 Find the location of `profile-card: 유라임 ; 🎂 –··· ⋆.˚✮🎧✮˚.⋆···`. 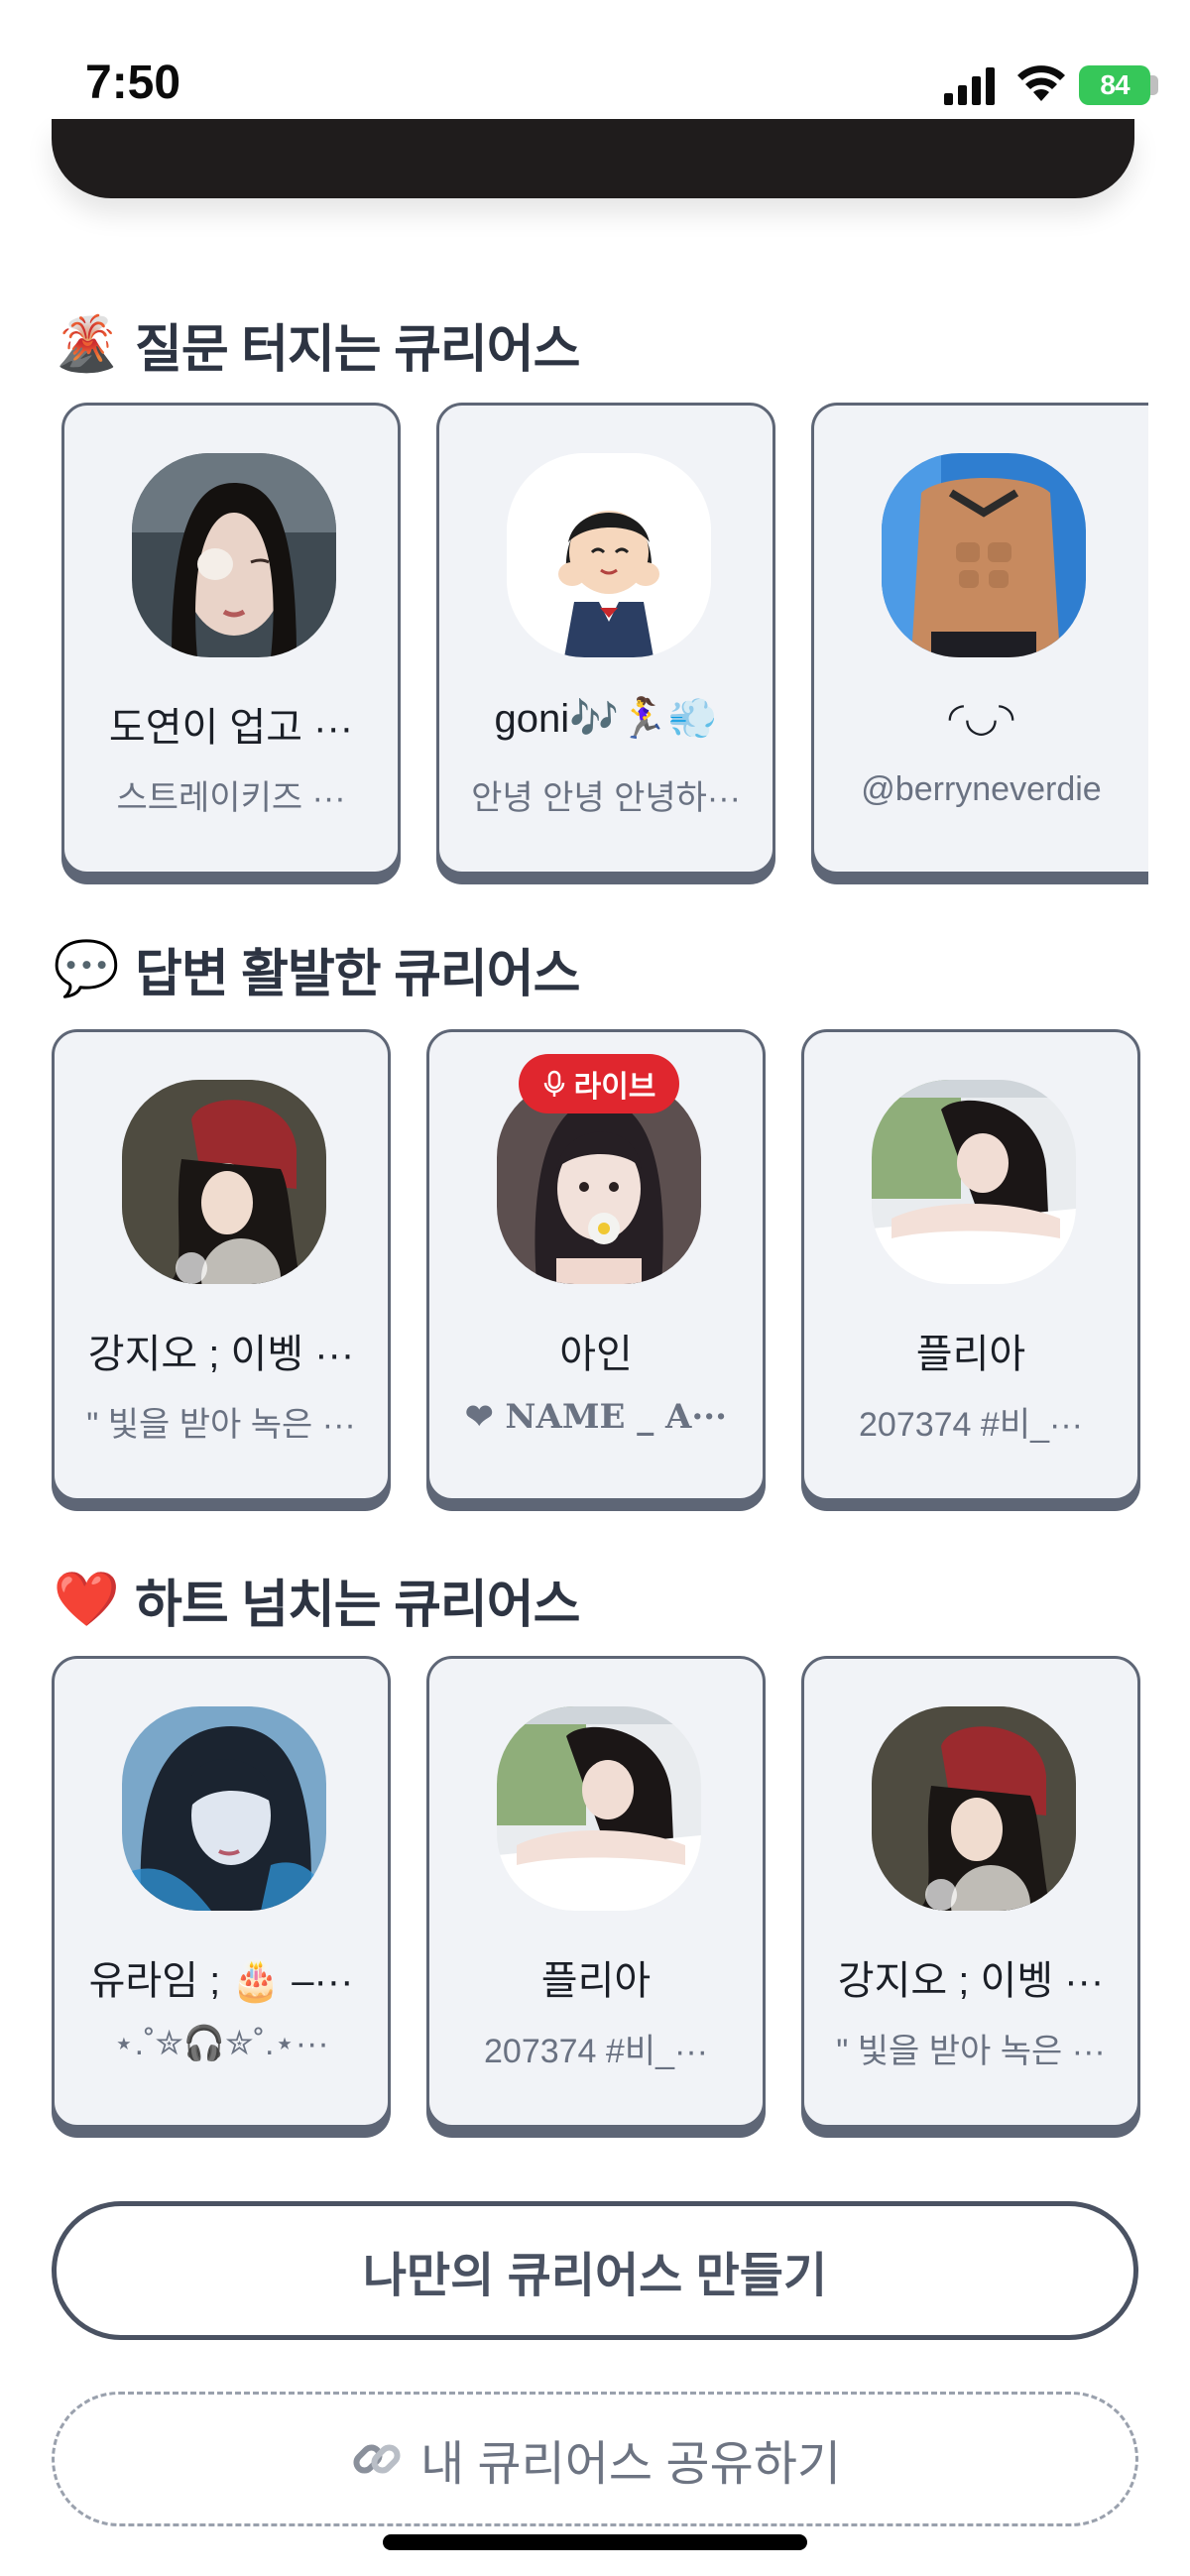

profile-card: 유라임 ; 🎂 –··· ⋆.˚✮🎧✮˚.⋆··· is located at coordinates (221, 1892).